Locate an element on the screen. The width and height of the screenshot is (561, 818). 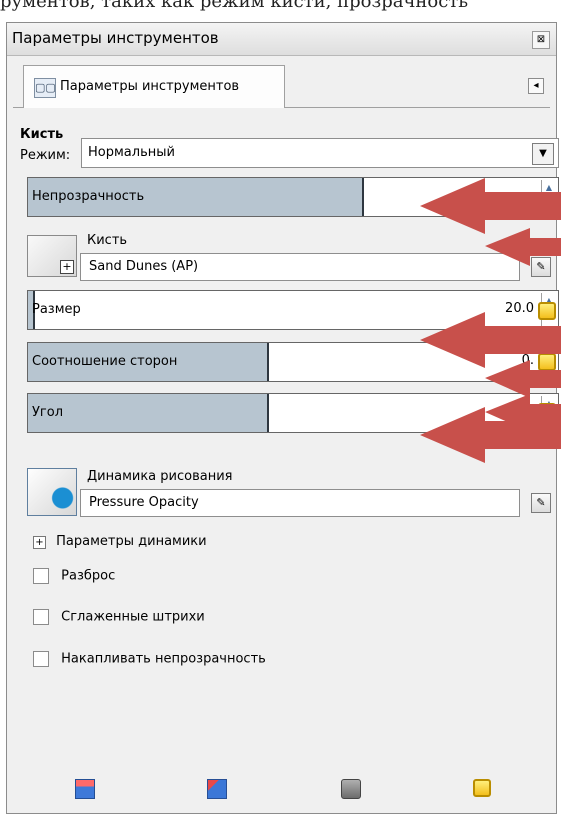
window-title: Параметры инструментов is located at coordinates (115, 38).